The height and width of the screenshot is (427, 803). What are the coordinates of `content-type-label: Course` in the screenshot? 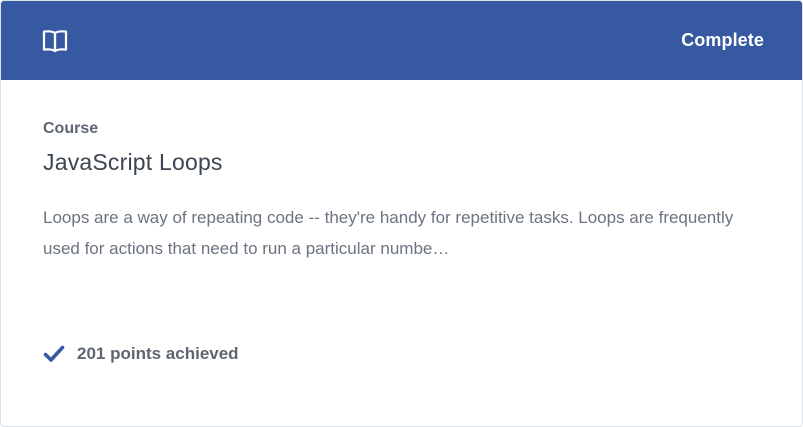 It's located at (71, 128).